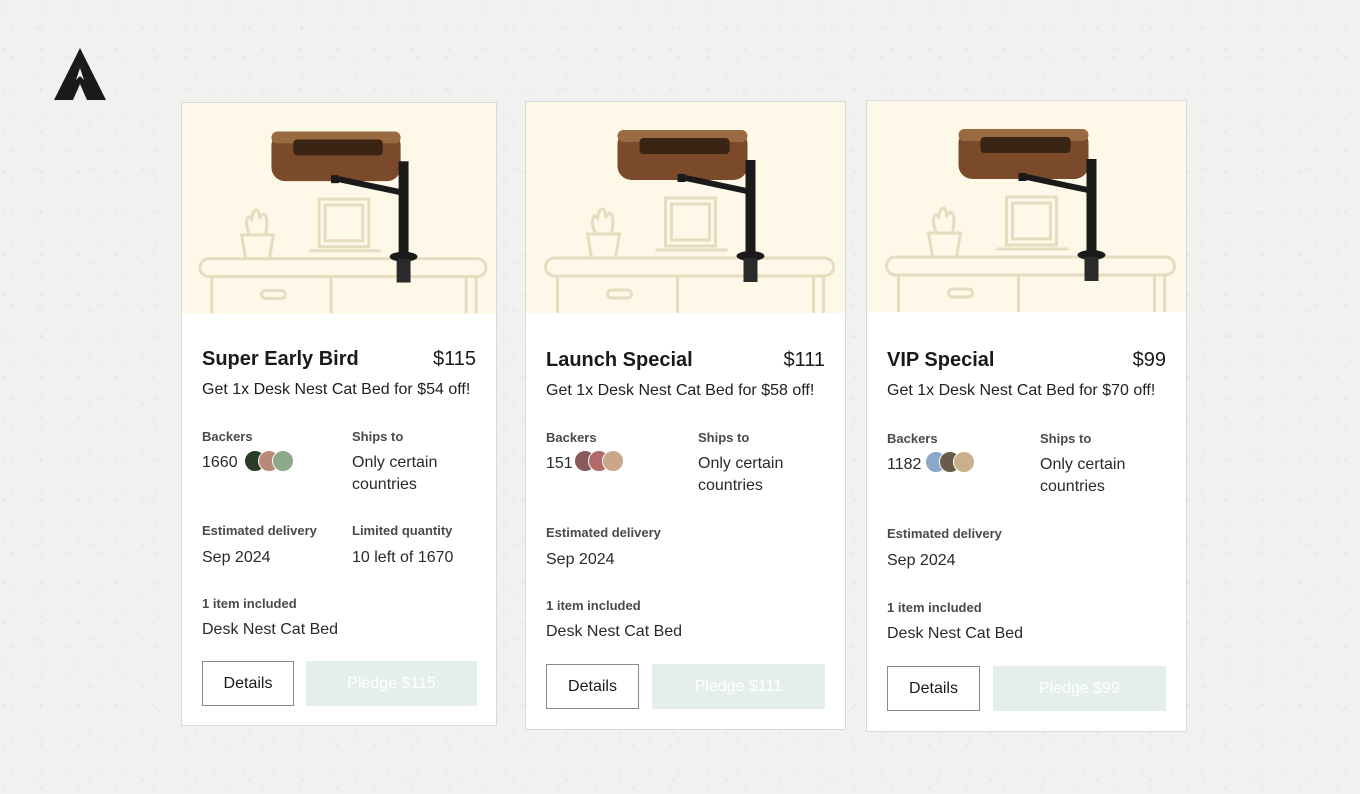 This screenshot has width=1360, height=794. I want to click on reward-description: Get 1x Desk Nest Cat Bed for $70 off!, so click(1021, 390).